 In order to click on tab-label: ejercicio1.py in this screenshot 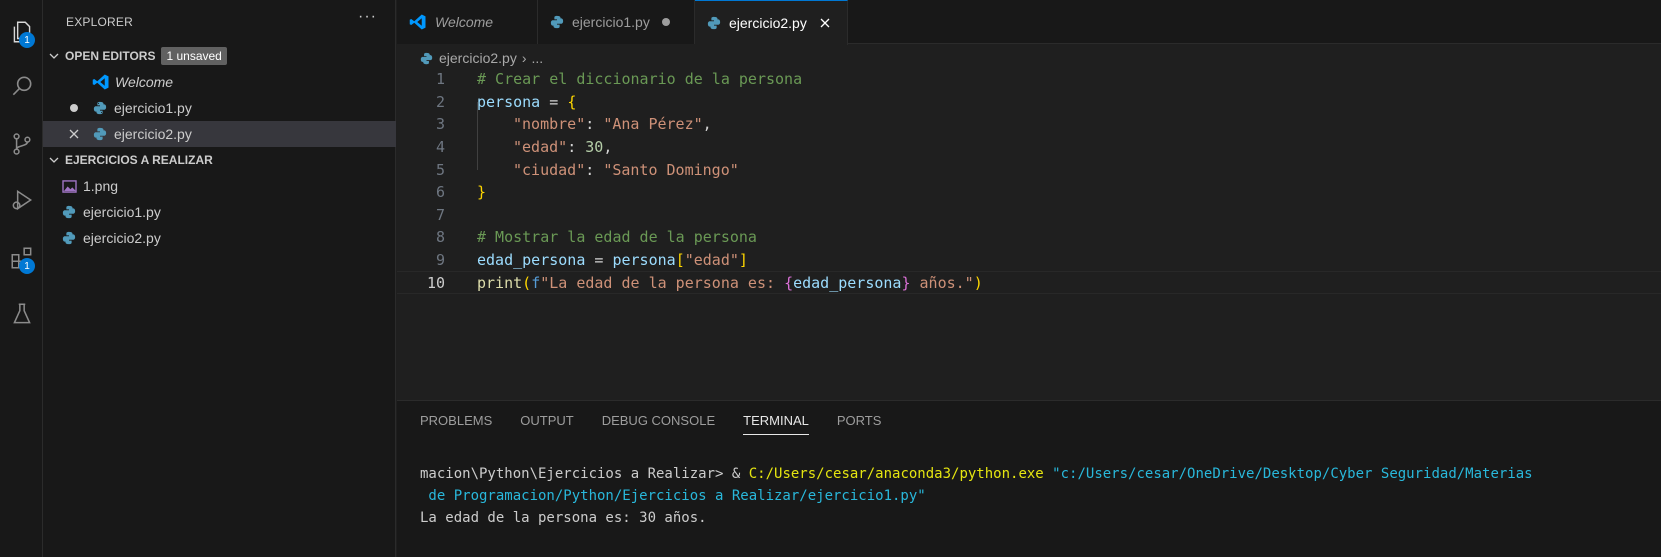, I will do `click(611, 22)`.